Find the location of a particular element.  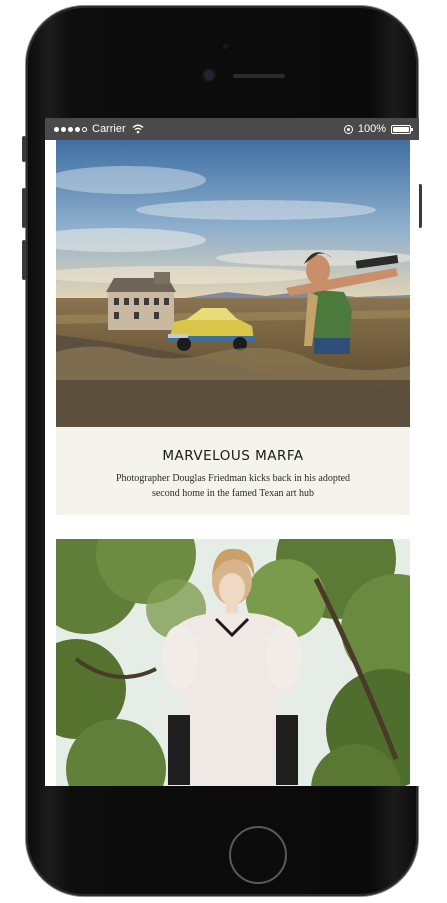

mute-switch is located at coordinates (24, 149).